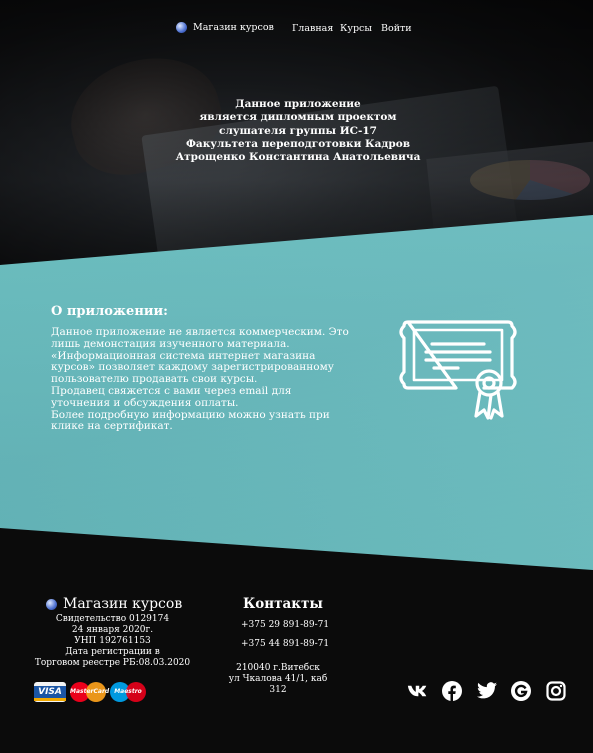  I want to click on maestro-label: Maestro, so click(128, 691).